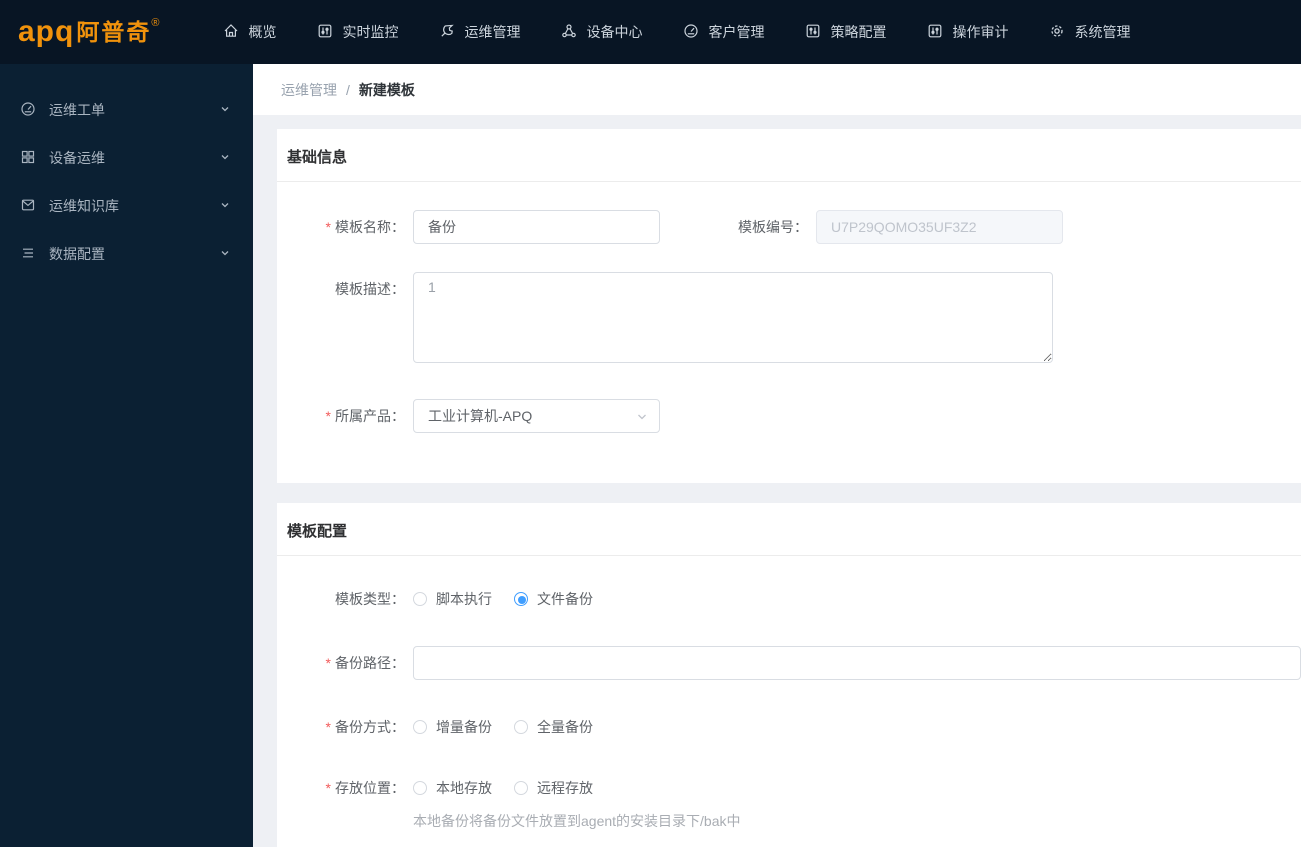 The width and height of the screenshot is (1301, 847). Describe the element at coordinates (733, 317) in the screenshot. I see `template-desc-textarea: 1` at that location.